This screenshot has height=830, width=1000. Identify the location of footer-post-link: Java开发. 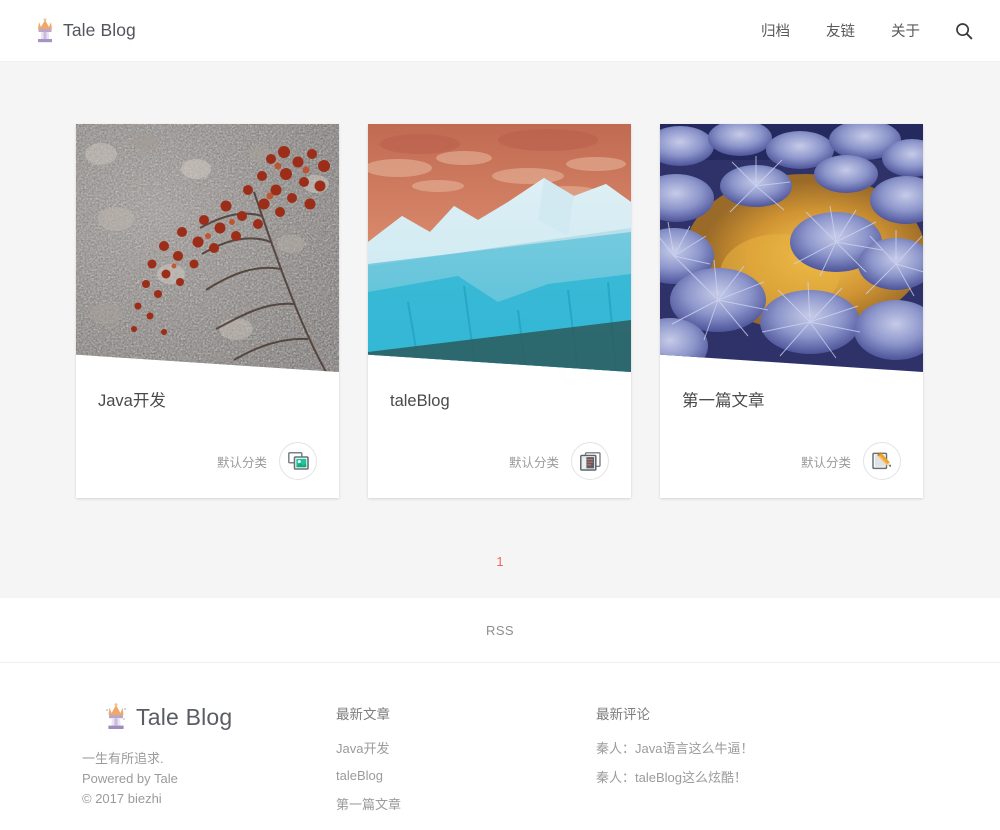
(362, 748).